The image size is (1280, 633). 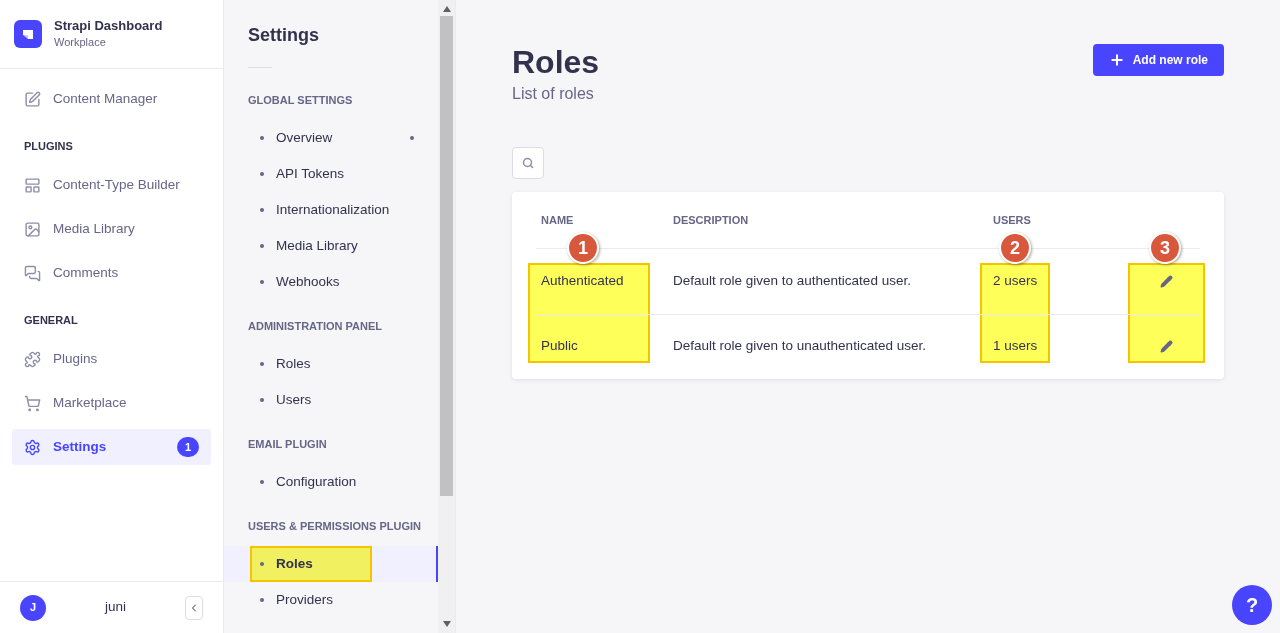 I want to click on scrollbar, so click(x=446, y=316).